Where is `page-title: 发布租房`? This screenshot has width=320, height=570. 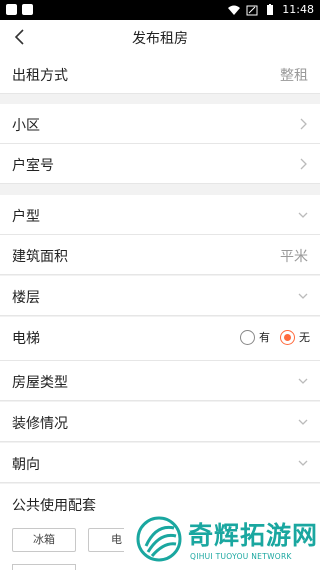 page-title: 发布租房 is located at coordinates (160, 39).